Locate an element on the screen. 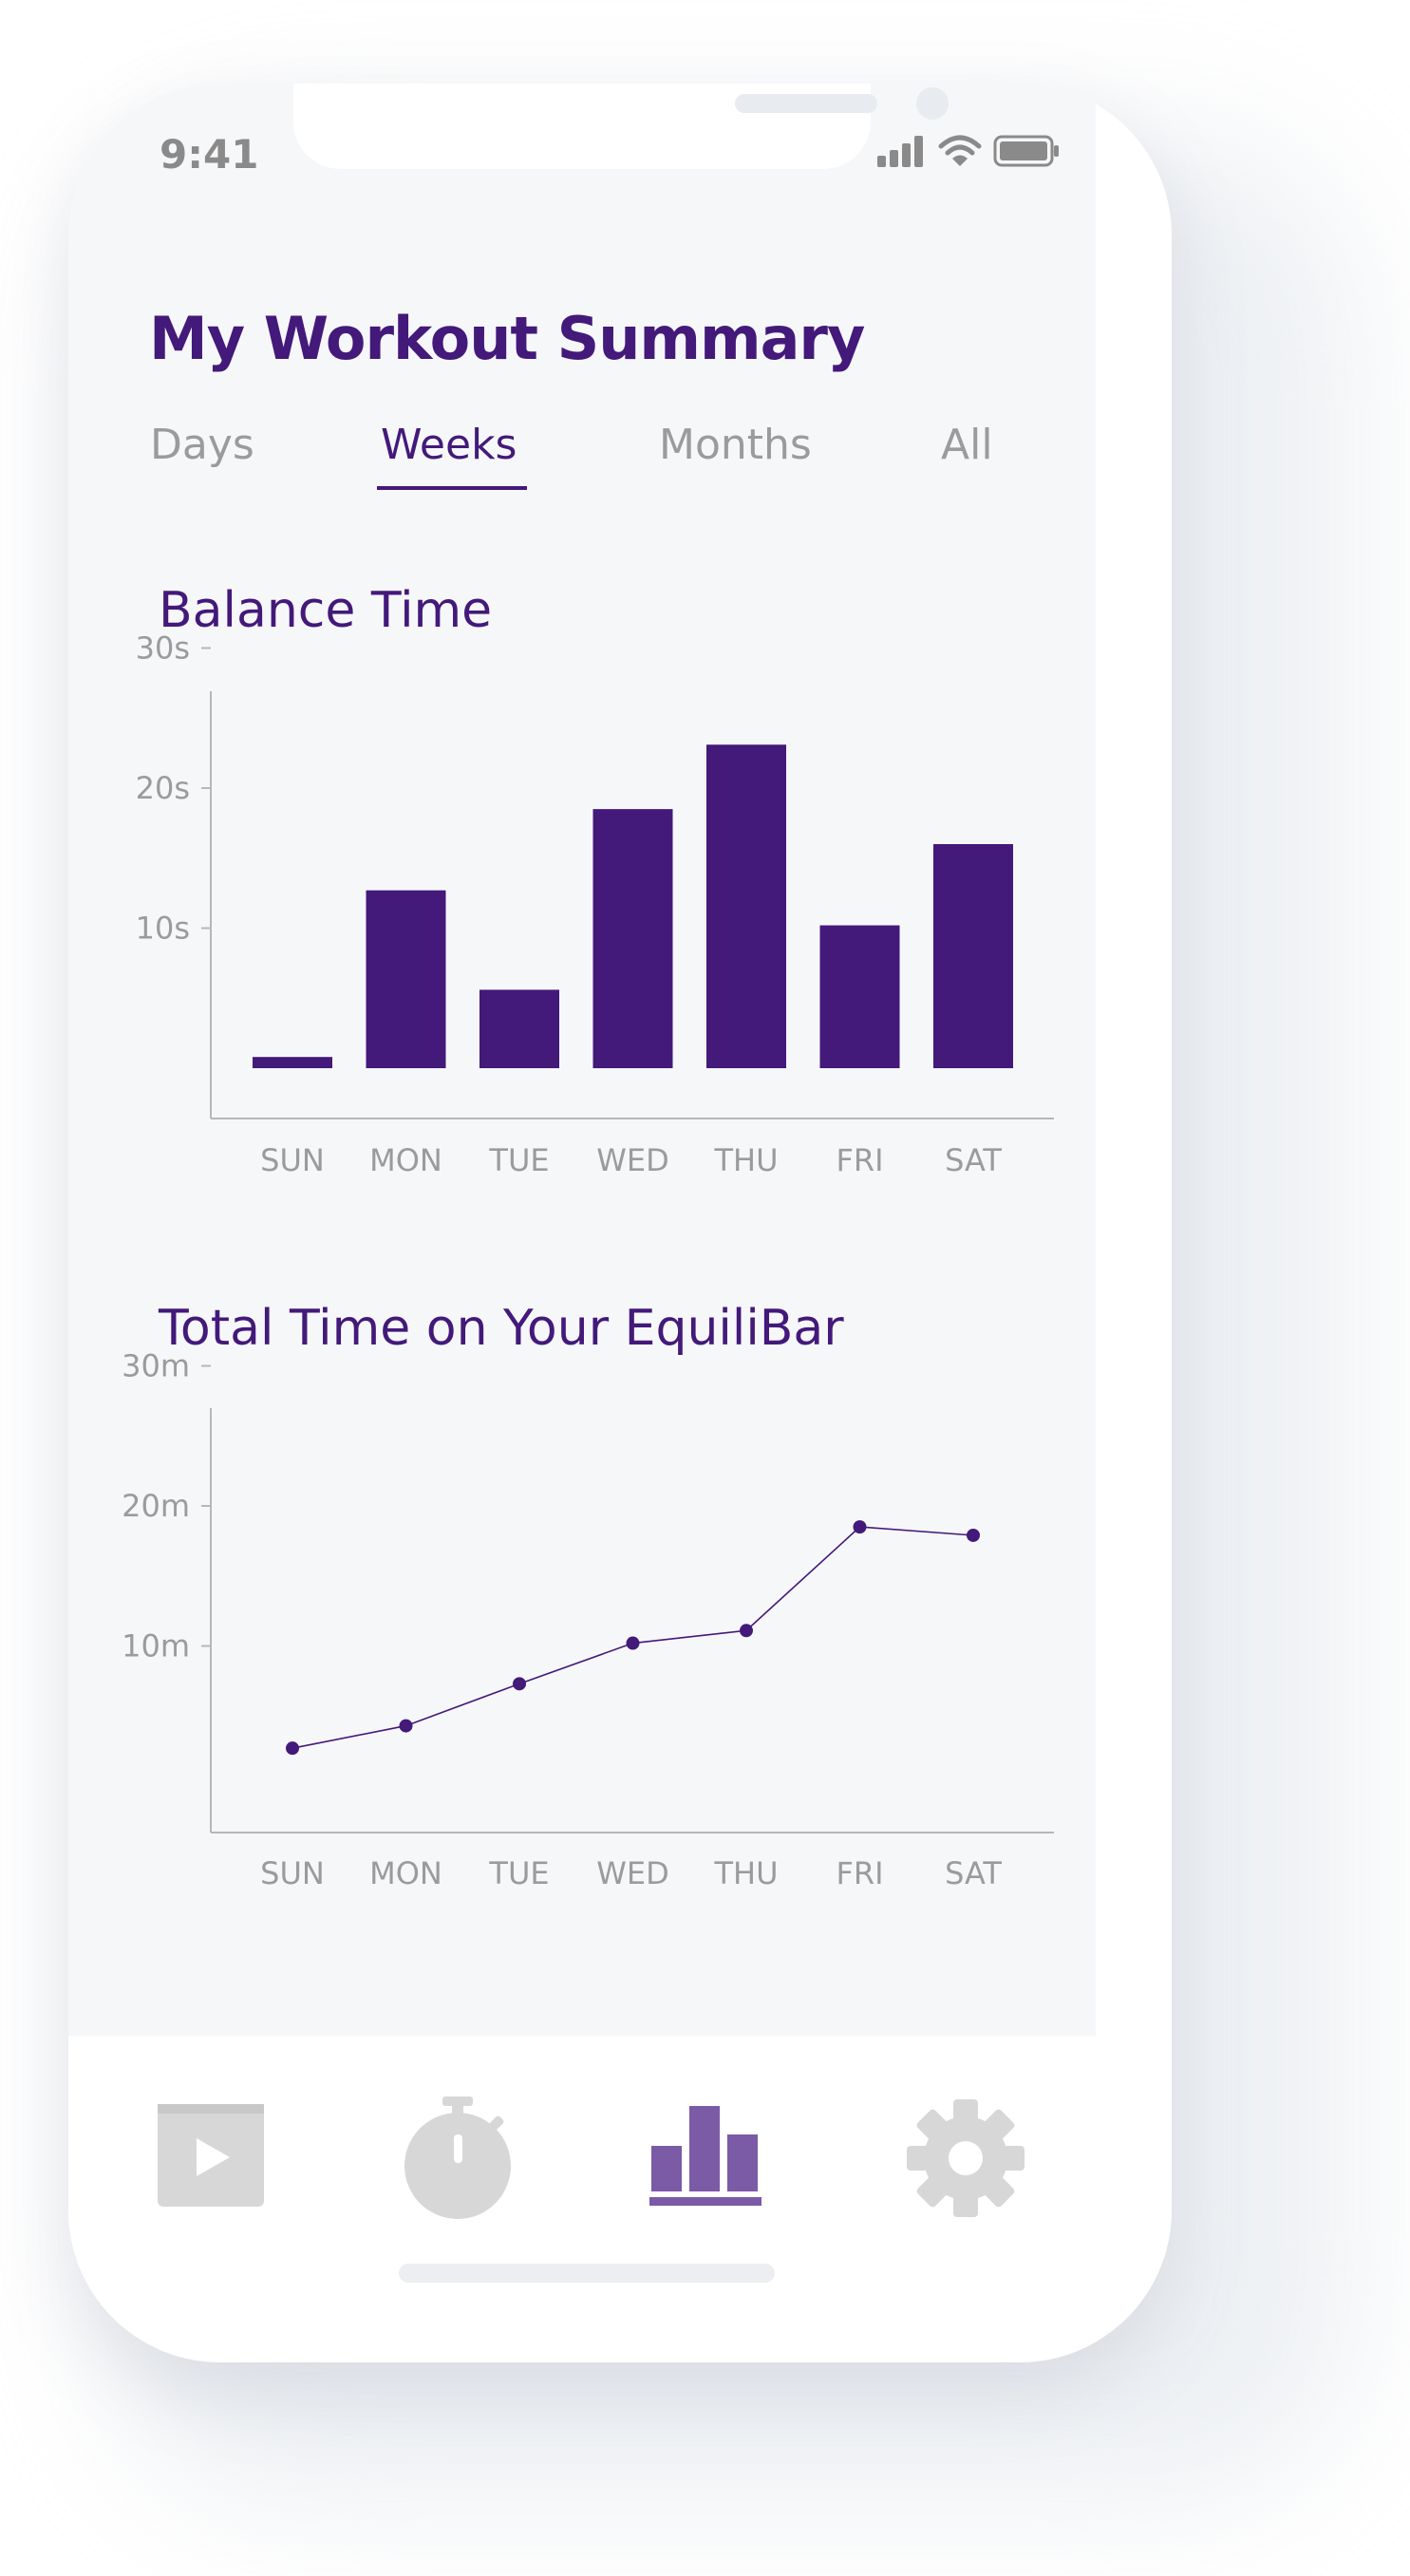  video-play-icon is located at coordinates (211, 2153).